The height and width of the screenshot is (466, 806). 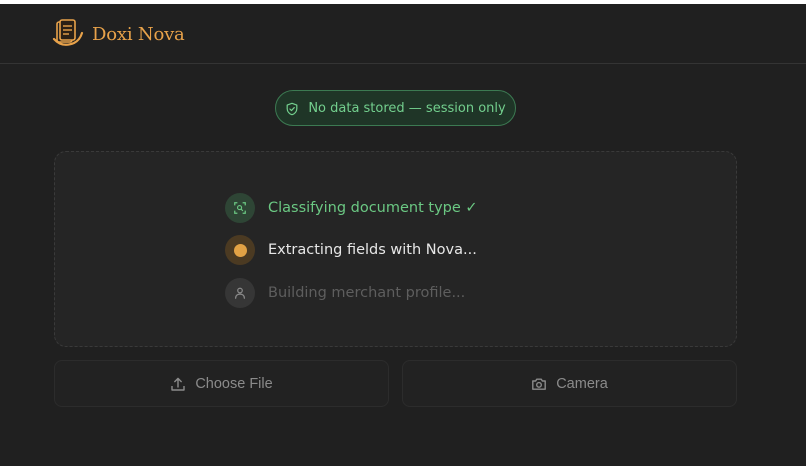 I want to click on choose-file-button: Choose File, so click(x=221, y=383).